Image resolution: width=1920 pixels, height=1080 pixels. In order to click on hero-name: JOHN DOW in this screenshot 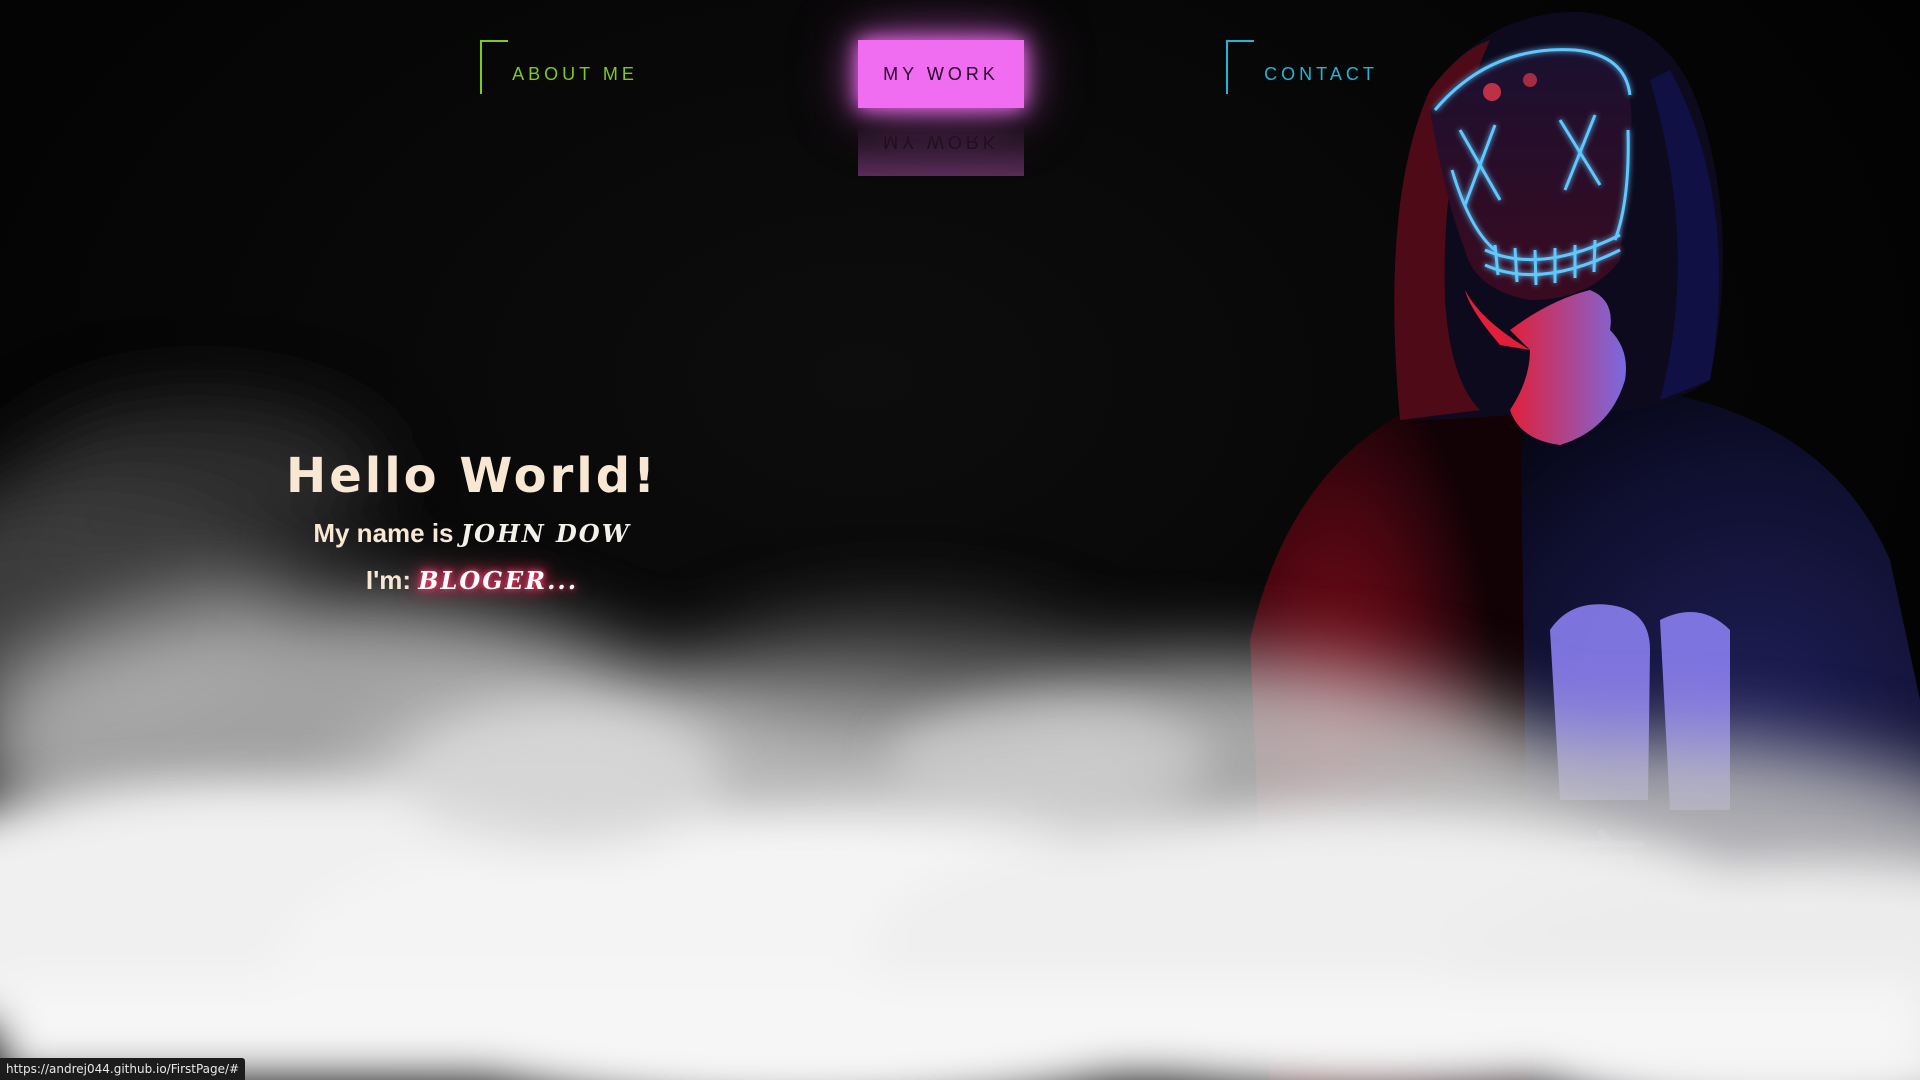, I will do `click(545, 533)`.